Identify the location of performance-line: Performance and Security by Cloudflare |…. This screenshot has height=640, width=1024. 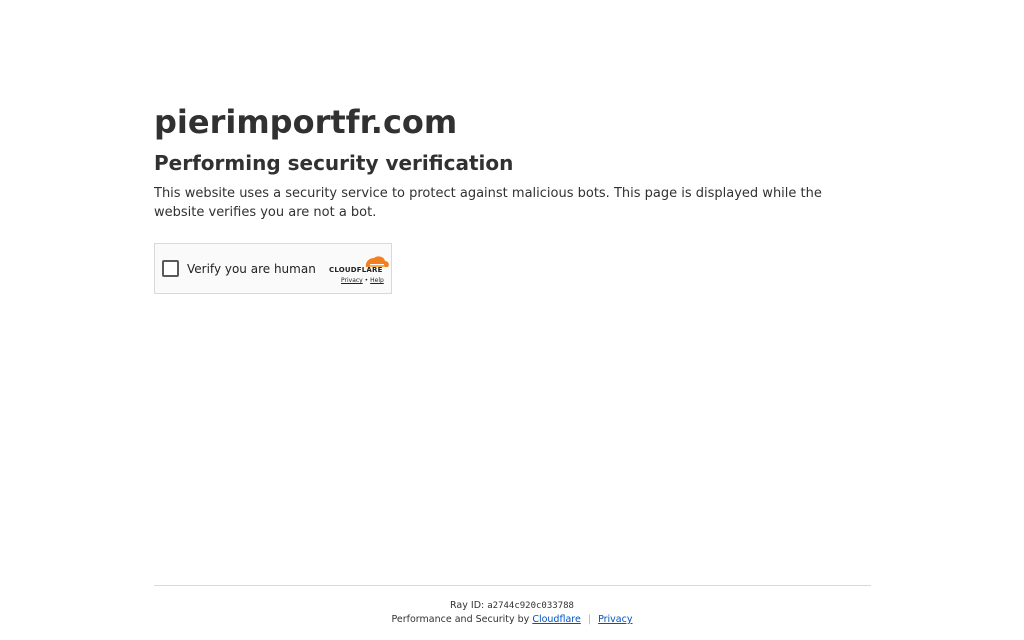
(512, 620).